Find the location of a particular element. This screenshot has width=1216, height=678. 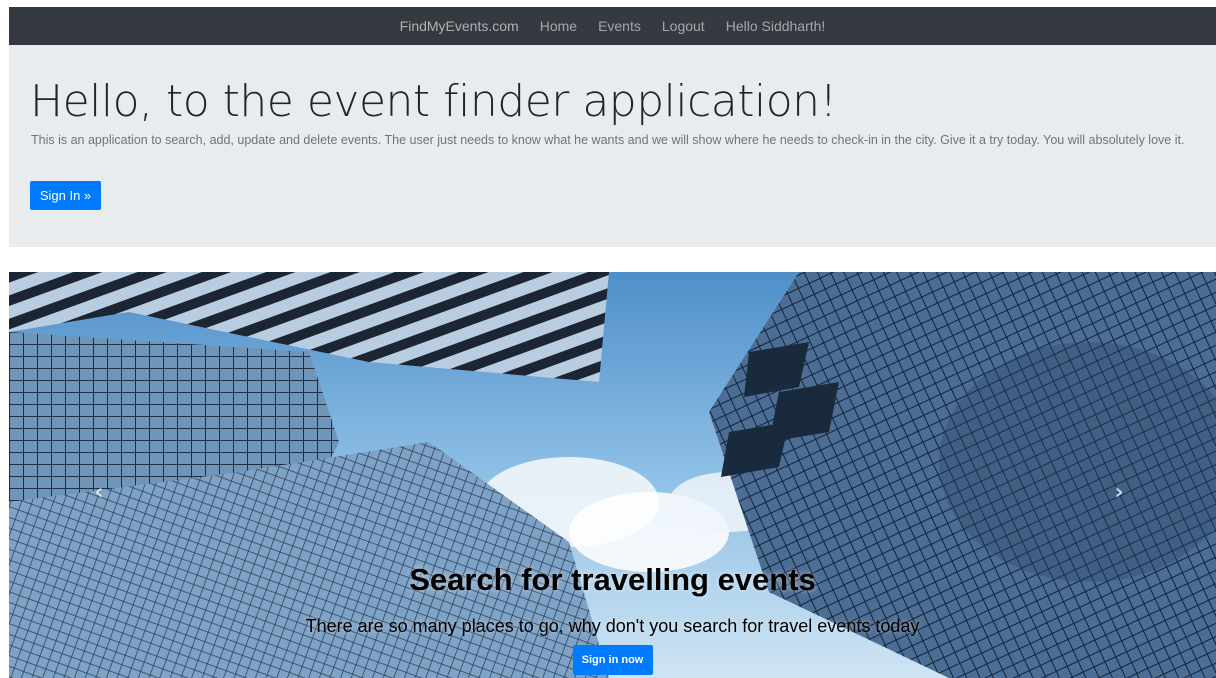

carousel-next-button: › is located at coordinates (1119, 492).